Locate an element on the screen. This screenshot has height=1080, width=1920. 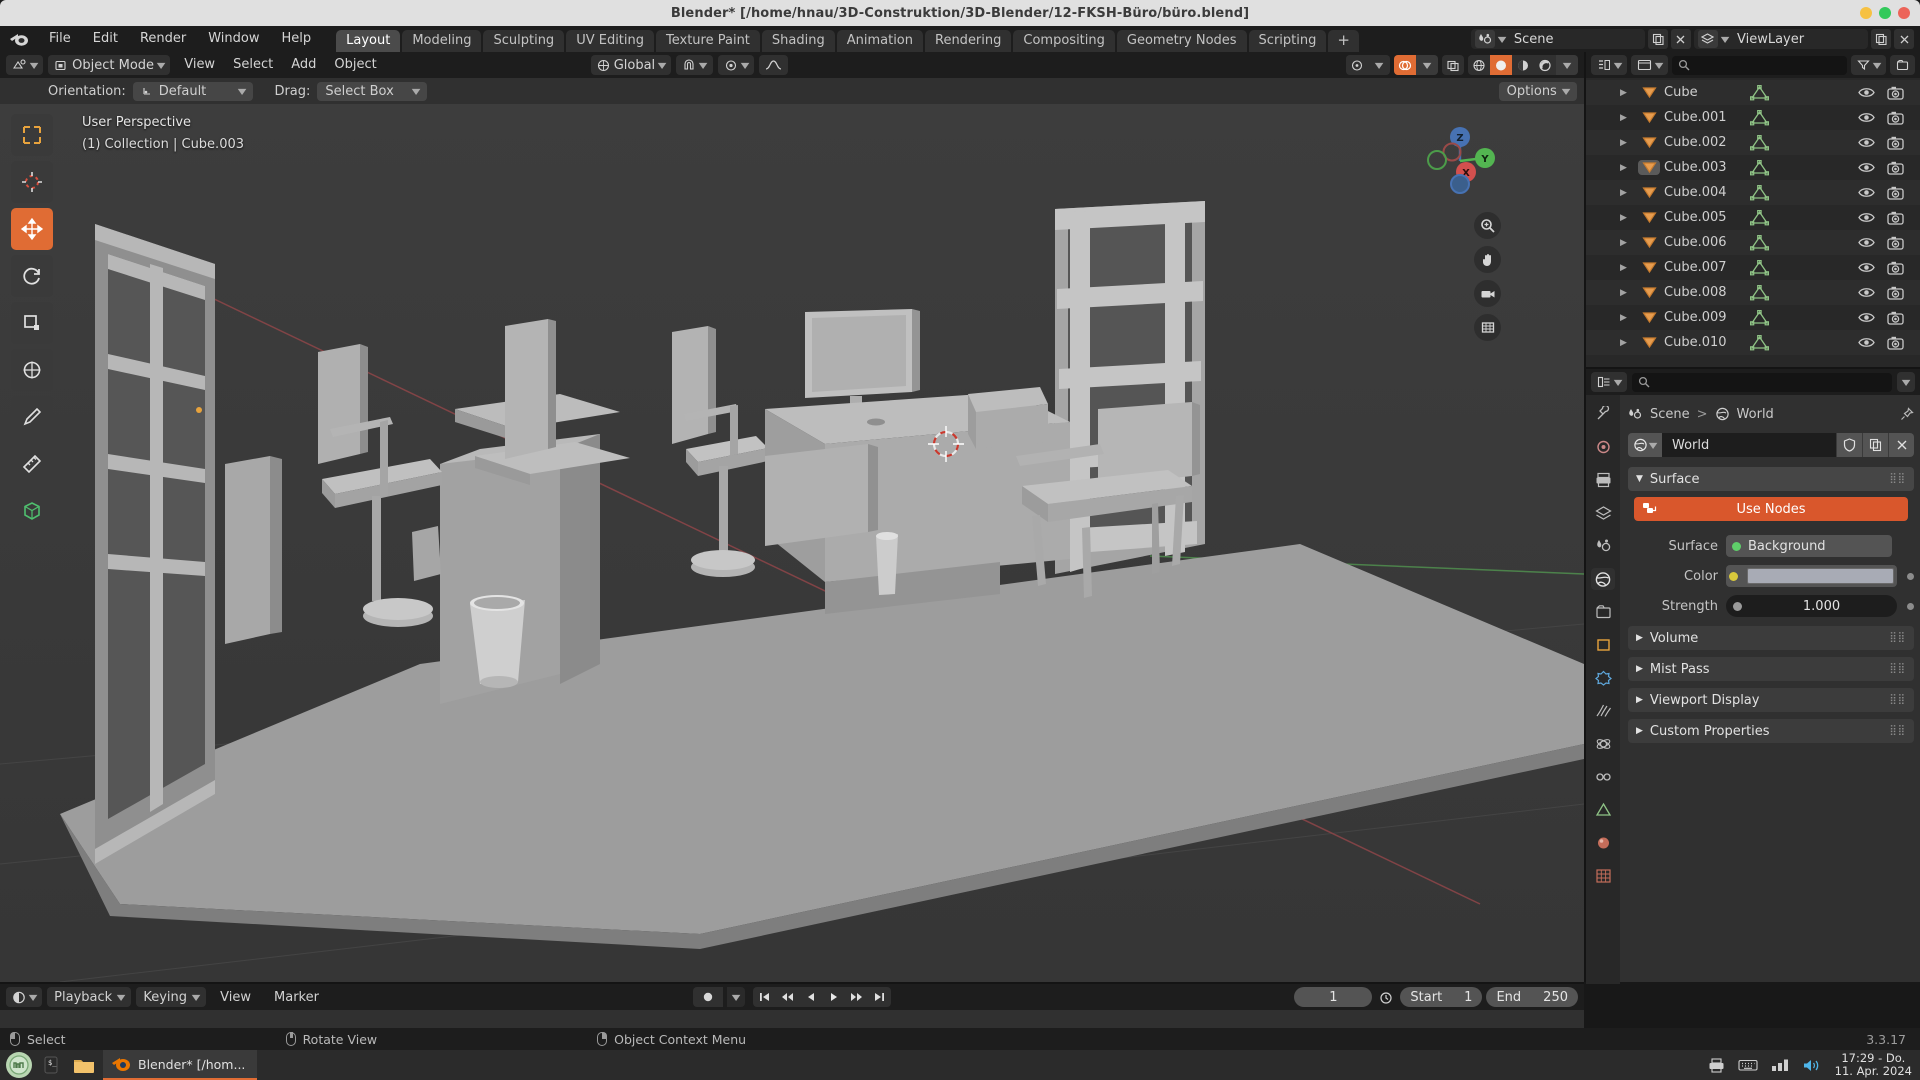
remove-viewlayer-button is located at coordinates (1904, 39).